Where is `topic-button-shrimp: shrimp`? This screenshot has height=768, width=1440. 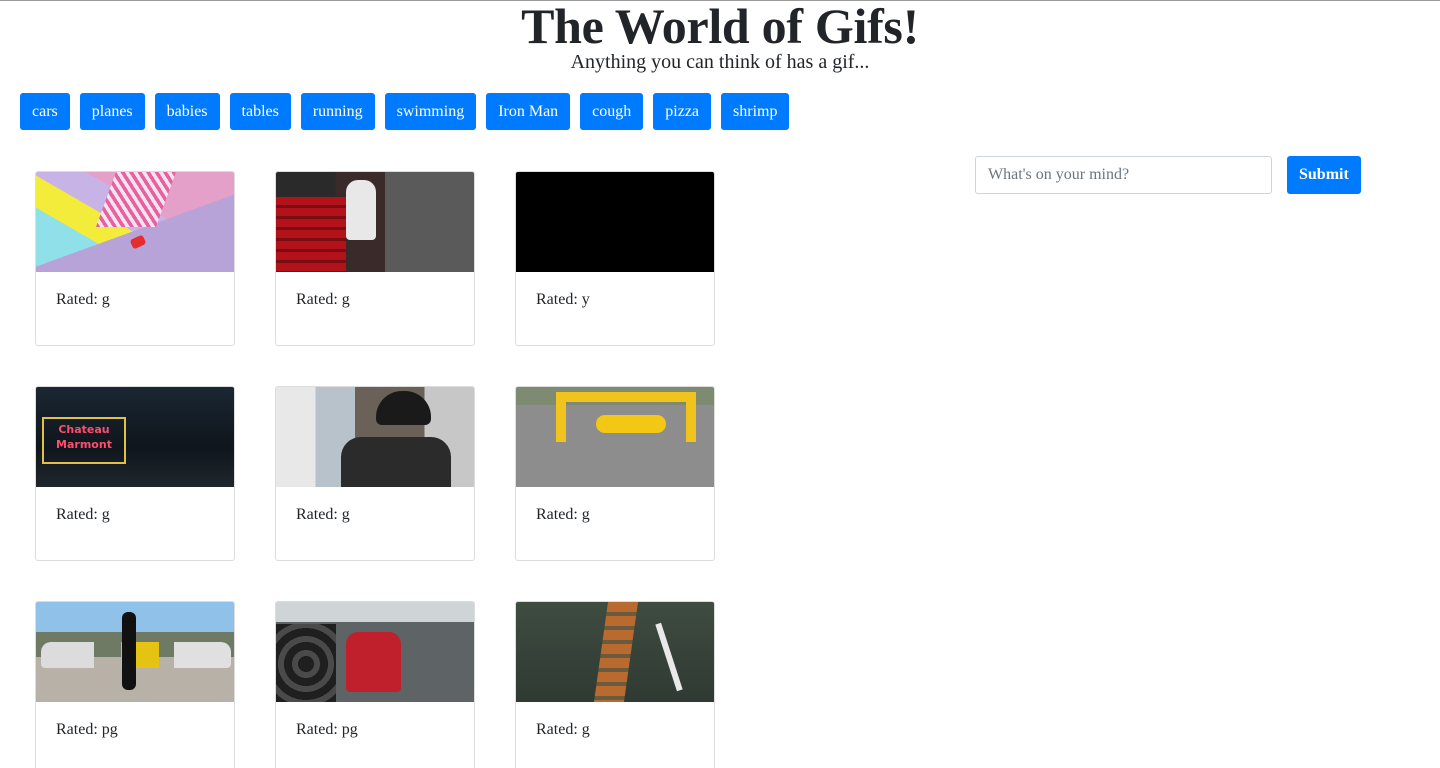
topic-button-shrimp: shrimp is located at coordinates (755, 111).